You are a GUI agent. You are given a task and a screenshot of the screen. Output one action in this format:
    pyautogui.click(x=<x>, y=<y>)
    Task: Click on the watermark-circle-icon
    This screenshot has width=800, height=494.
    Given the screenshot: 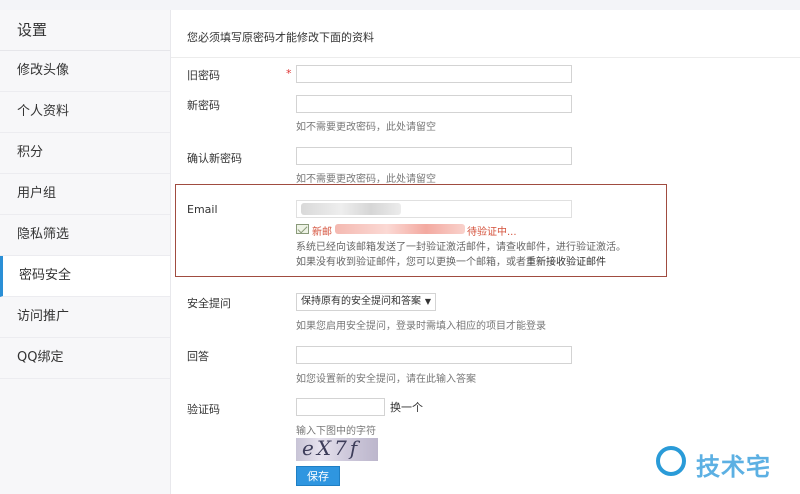 What is the action you would take?
    pyautogui.click(x=671, y=461)
    